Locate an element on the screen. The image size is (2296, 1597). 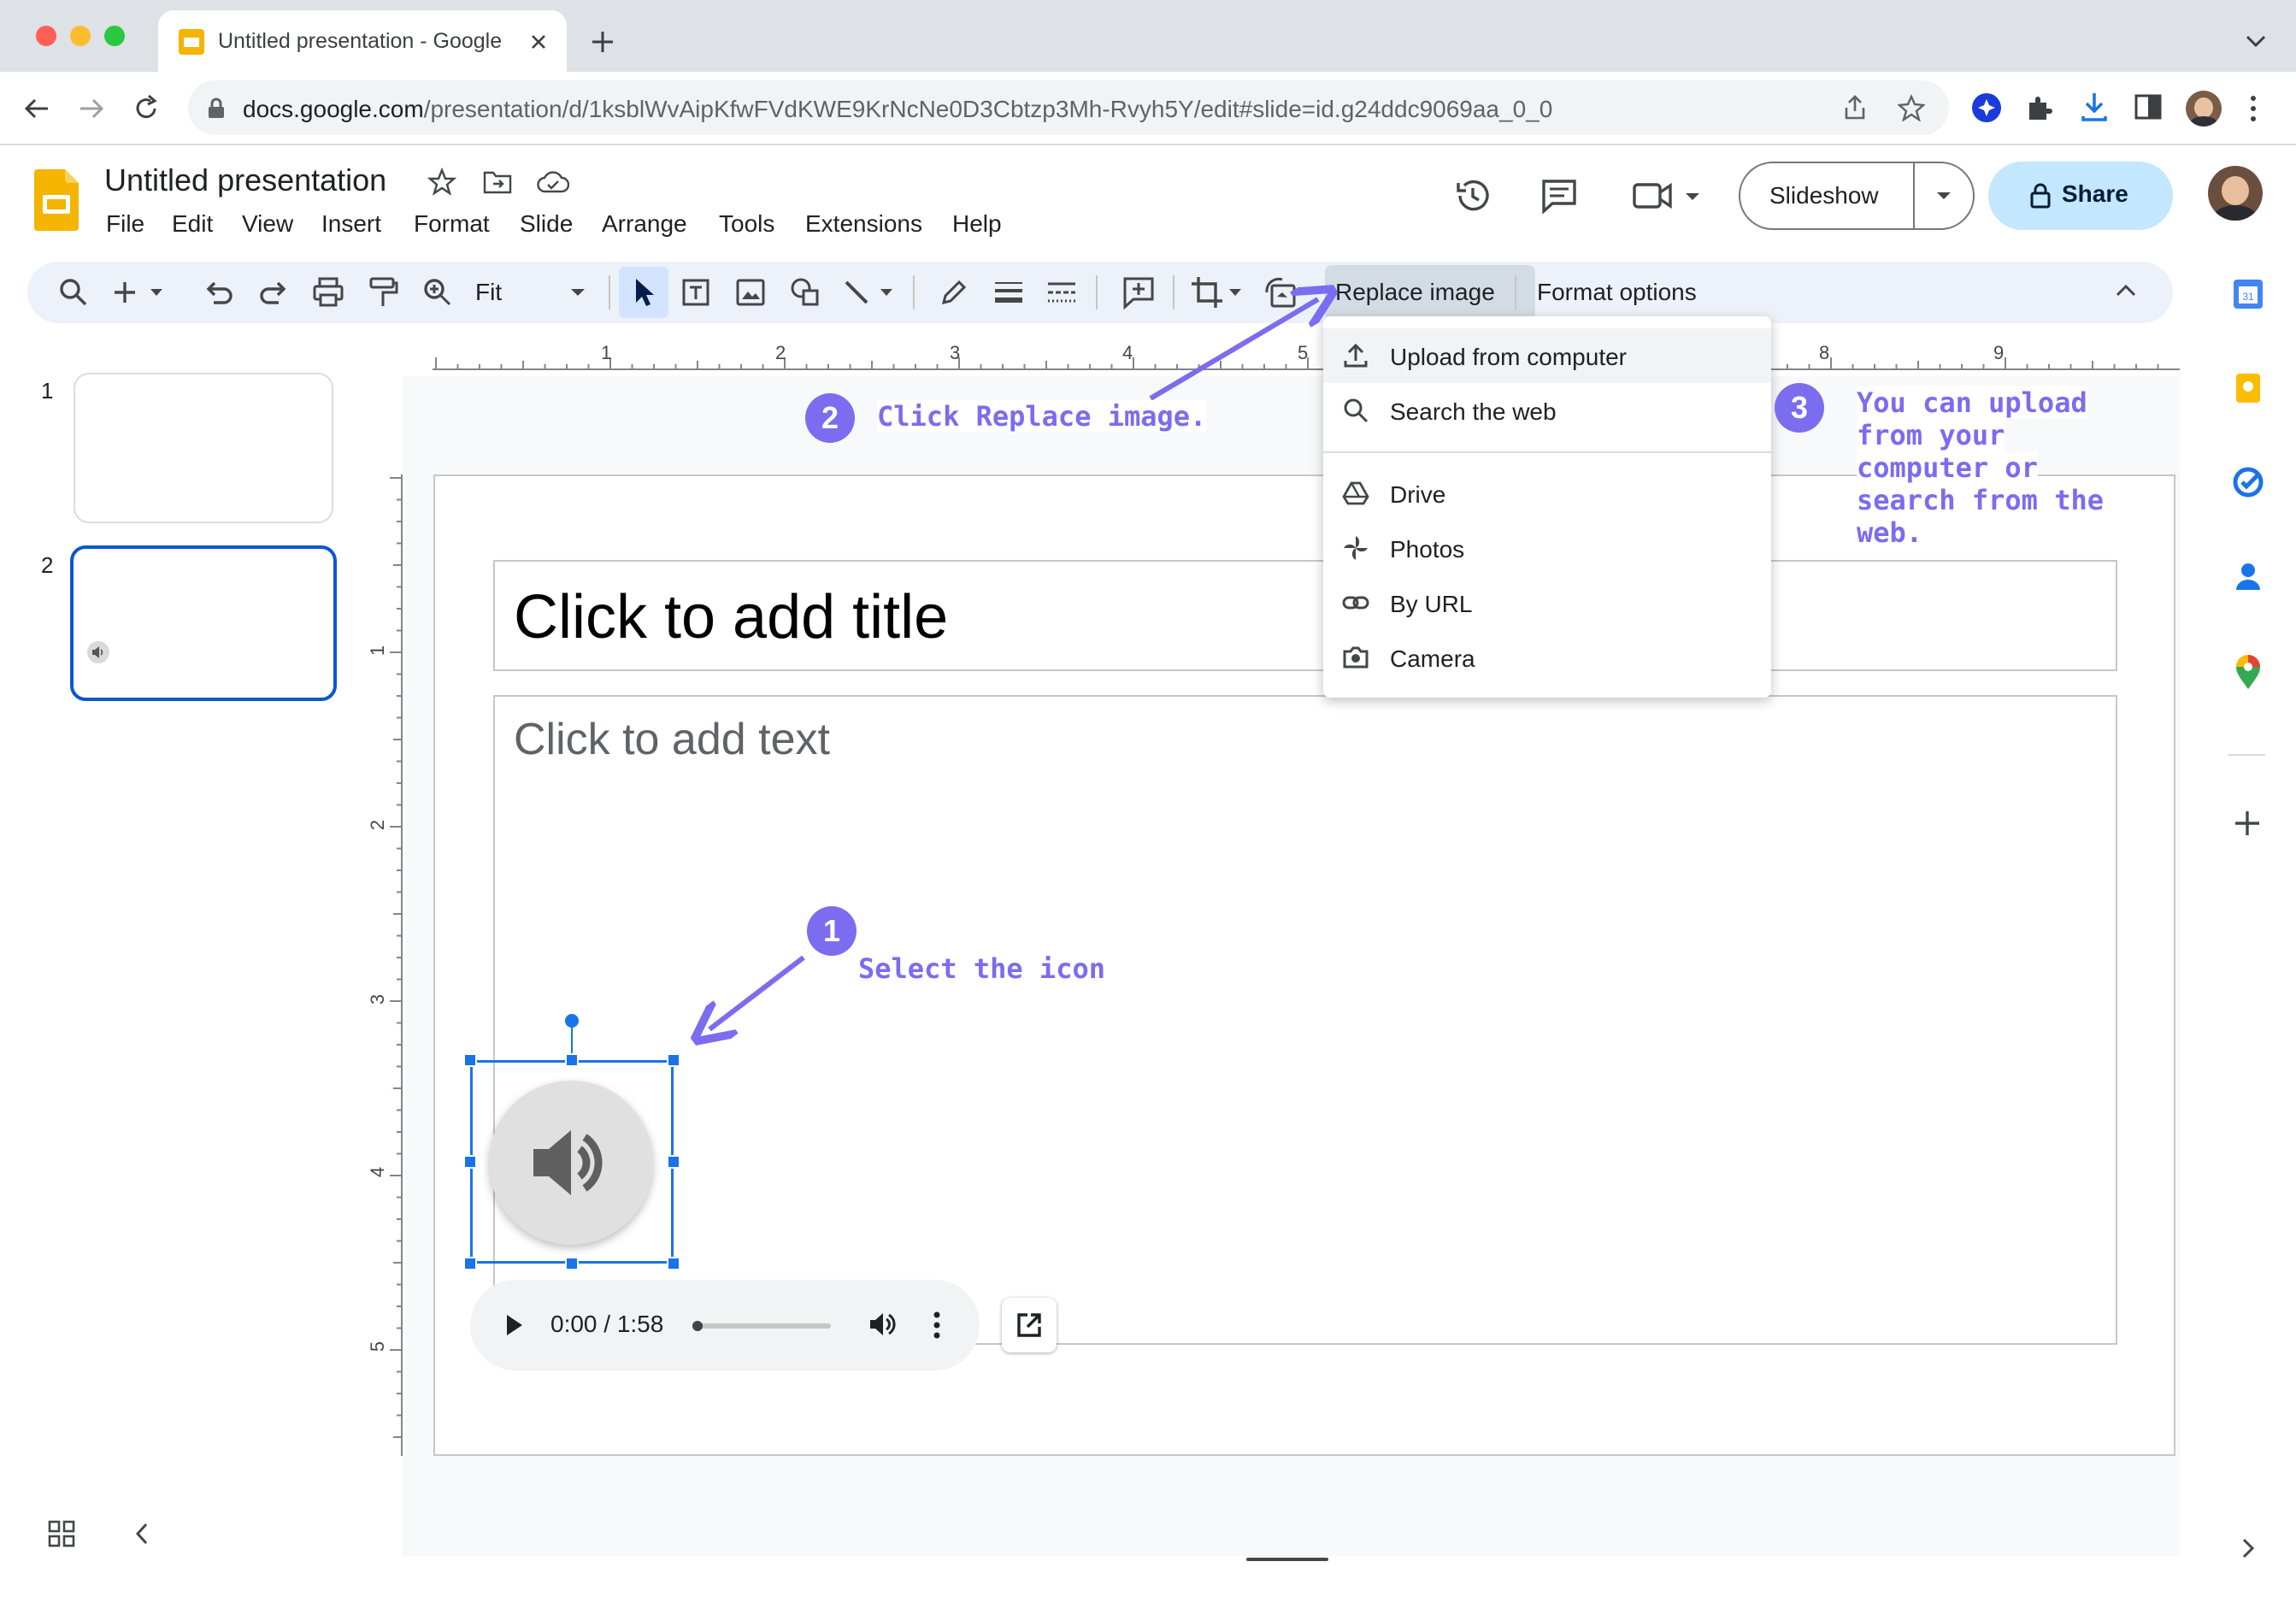
print-icon is located at coordinates (328, 292).